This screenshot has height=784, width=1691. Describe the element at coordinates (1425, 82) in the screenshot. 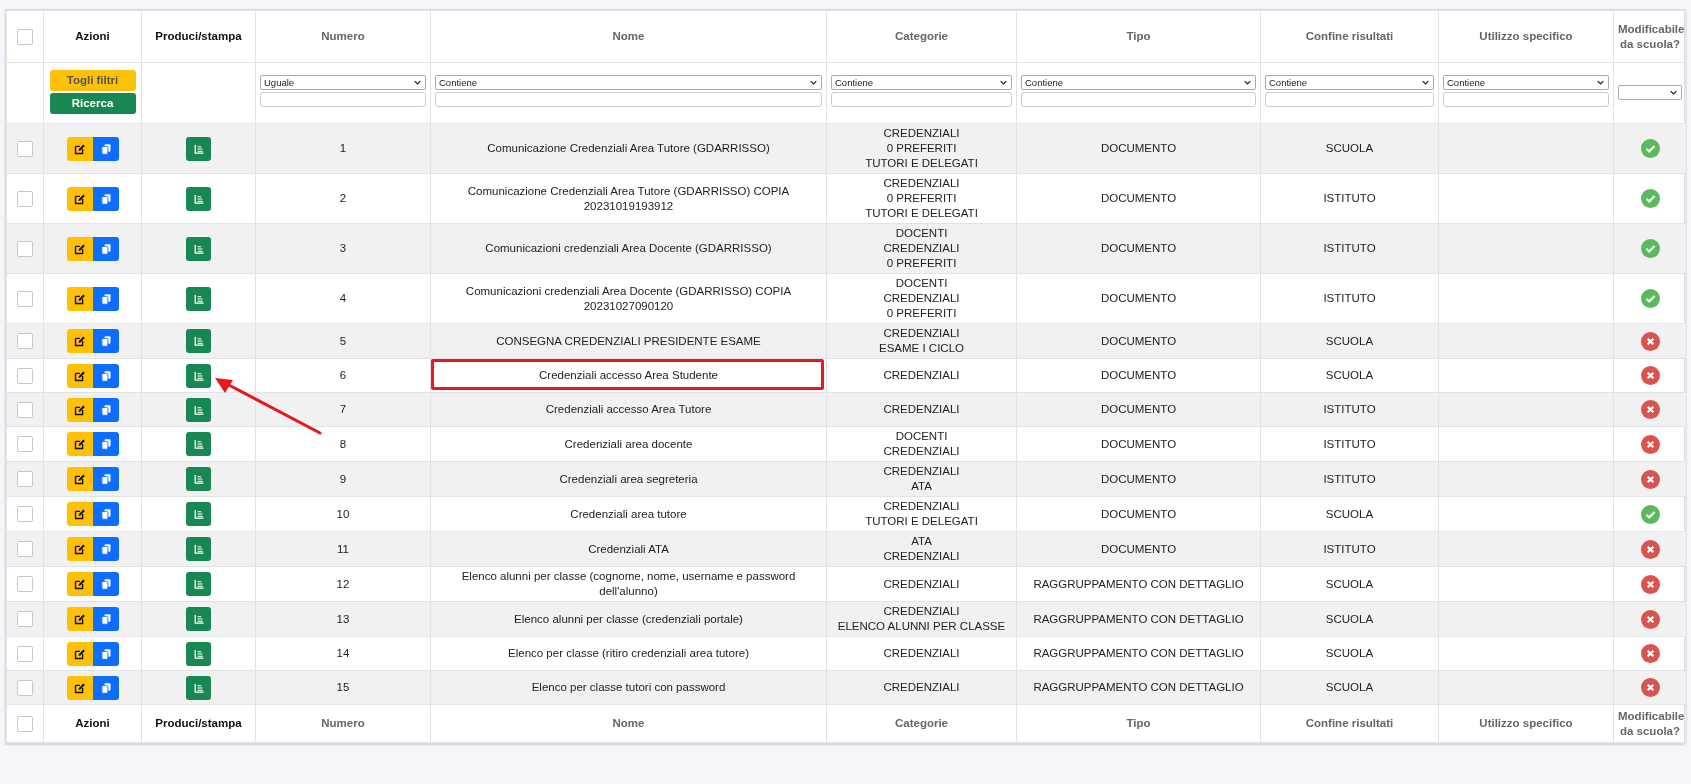

I see `chevron-down-icon` at that location.